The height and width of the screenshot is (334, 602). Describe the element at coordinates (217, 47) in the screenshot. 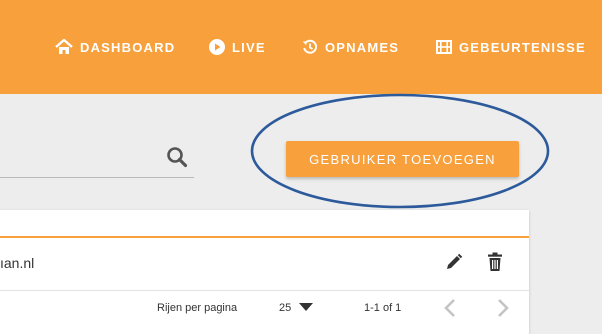

I see `play-circle-icon` at that location.